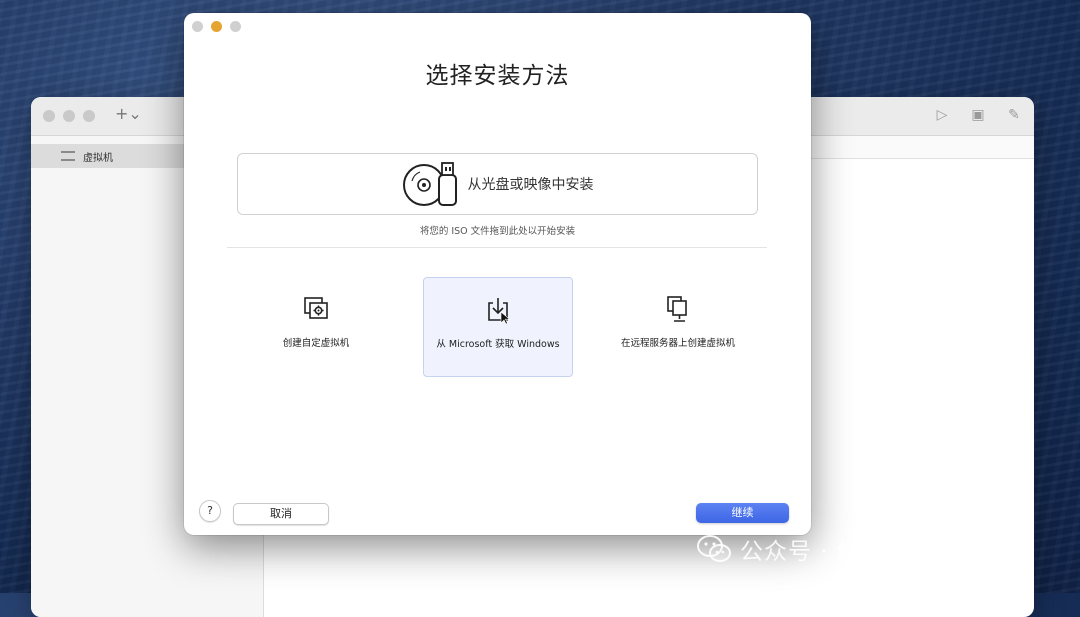  What do you see at coordinates (216, 26) in the screenshot?
I see `dialog-minimize-button` at bounding box center [216, 26].